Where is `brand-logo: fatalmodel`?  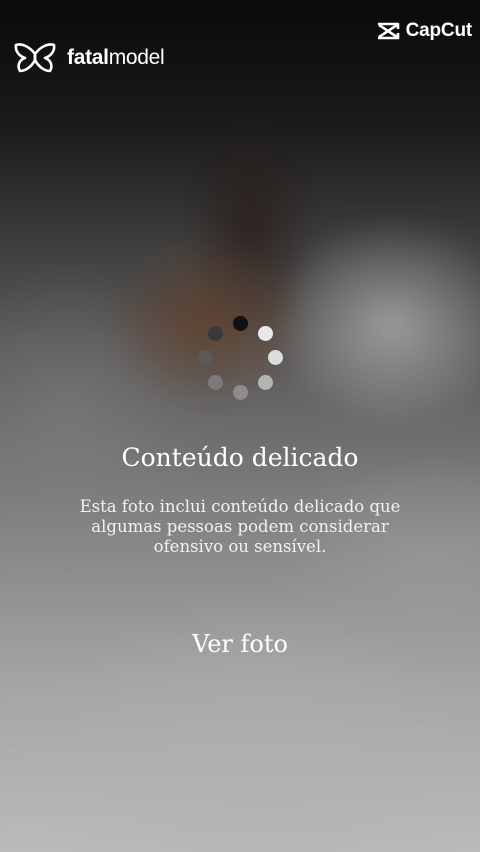
brand-logo: fatalmodel is located at coordinates (89, 58).